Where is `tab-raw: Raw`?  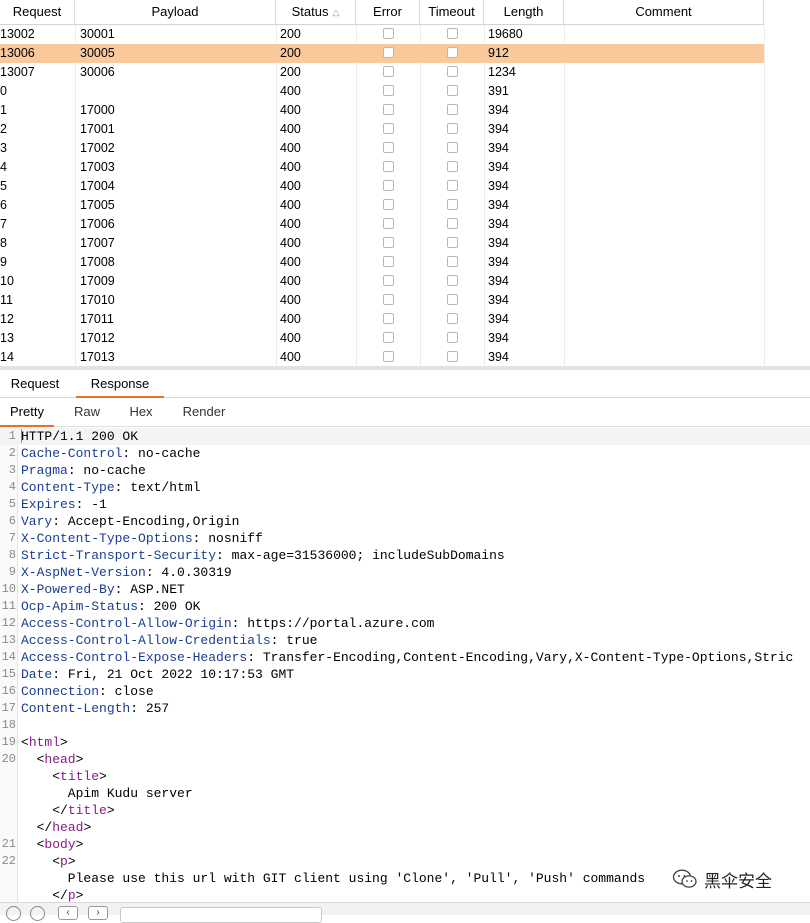 tab-raw: Raw is located at coordinates (87, 411).